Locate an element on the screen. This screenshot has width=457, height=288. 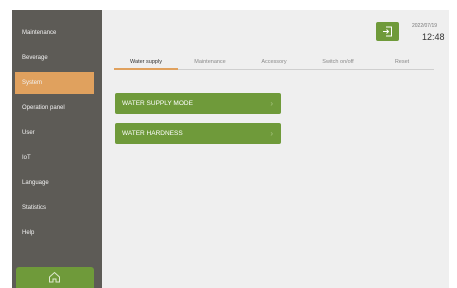
tab-reset: Reset is located at coordinates (402, 62).